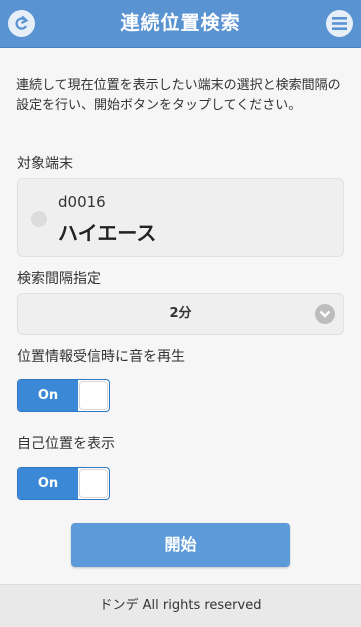 This screenshot has height=627, width=361. What do you see at coordinates (180, 605) in the screenshot?
I see `footer: ドンデ All rights reserved` at bounding box center [180, 605].